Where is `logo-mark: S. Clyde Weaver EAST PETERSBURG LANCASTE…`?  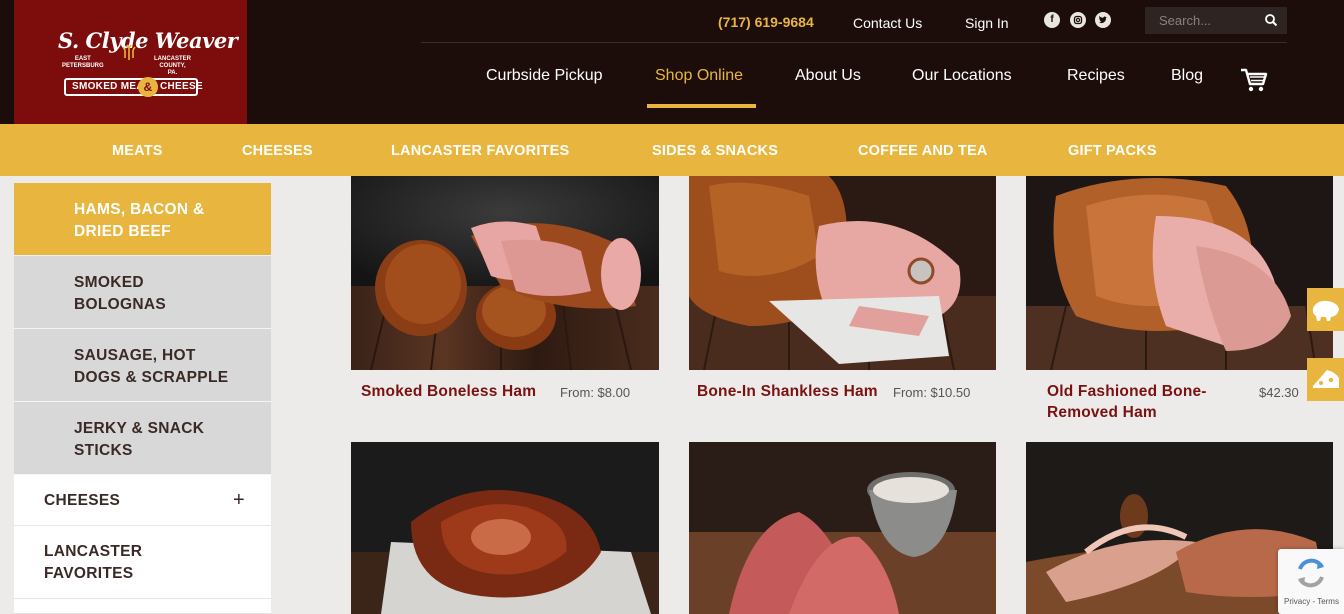 logo-mark: S. Clyde Weaver EAST PETERSBURG LANCASTE… is located at coordinates (148, 67).